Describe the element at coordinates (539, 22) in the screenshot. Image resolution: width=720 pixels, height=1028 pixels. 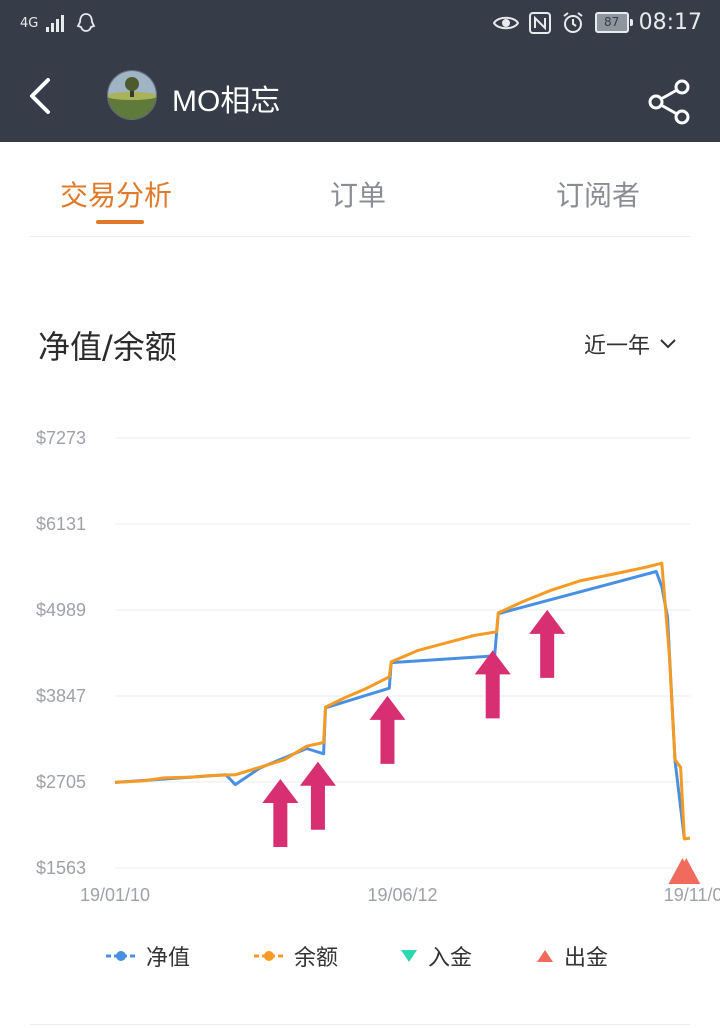
I see `nfc-icon` at that location.